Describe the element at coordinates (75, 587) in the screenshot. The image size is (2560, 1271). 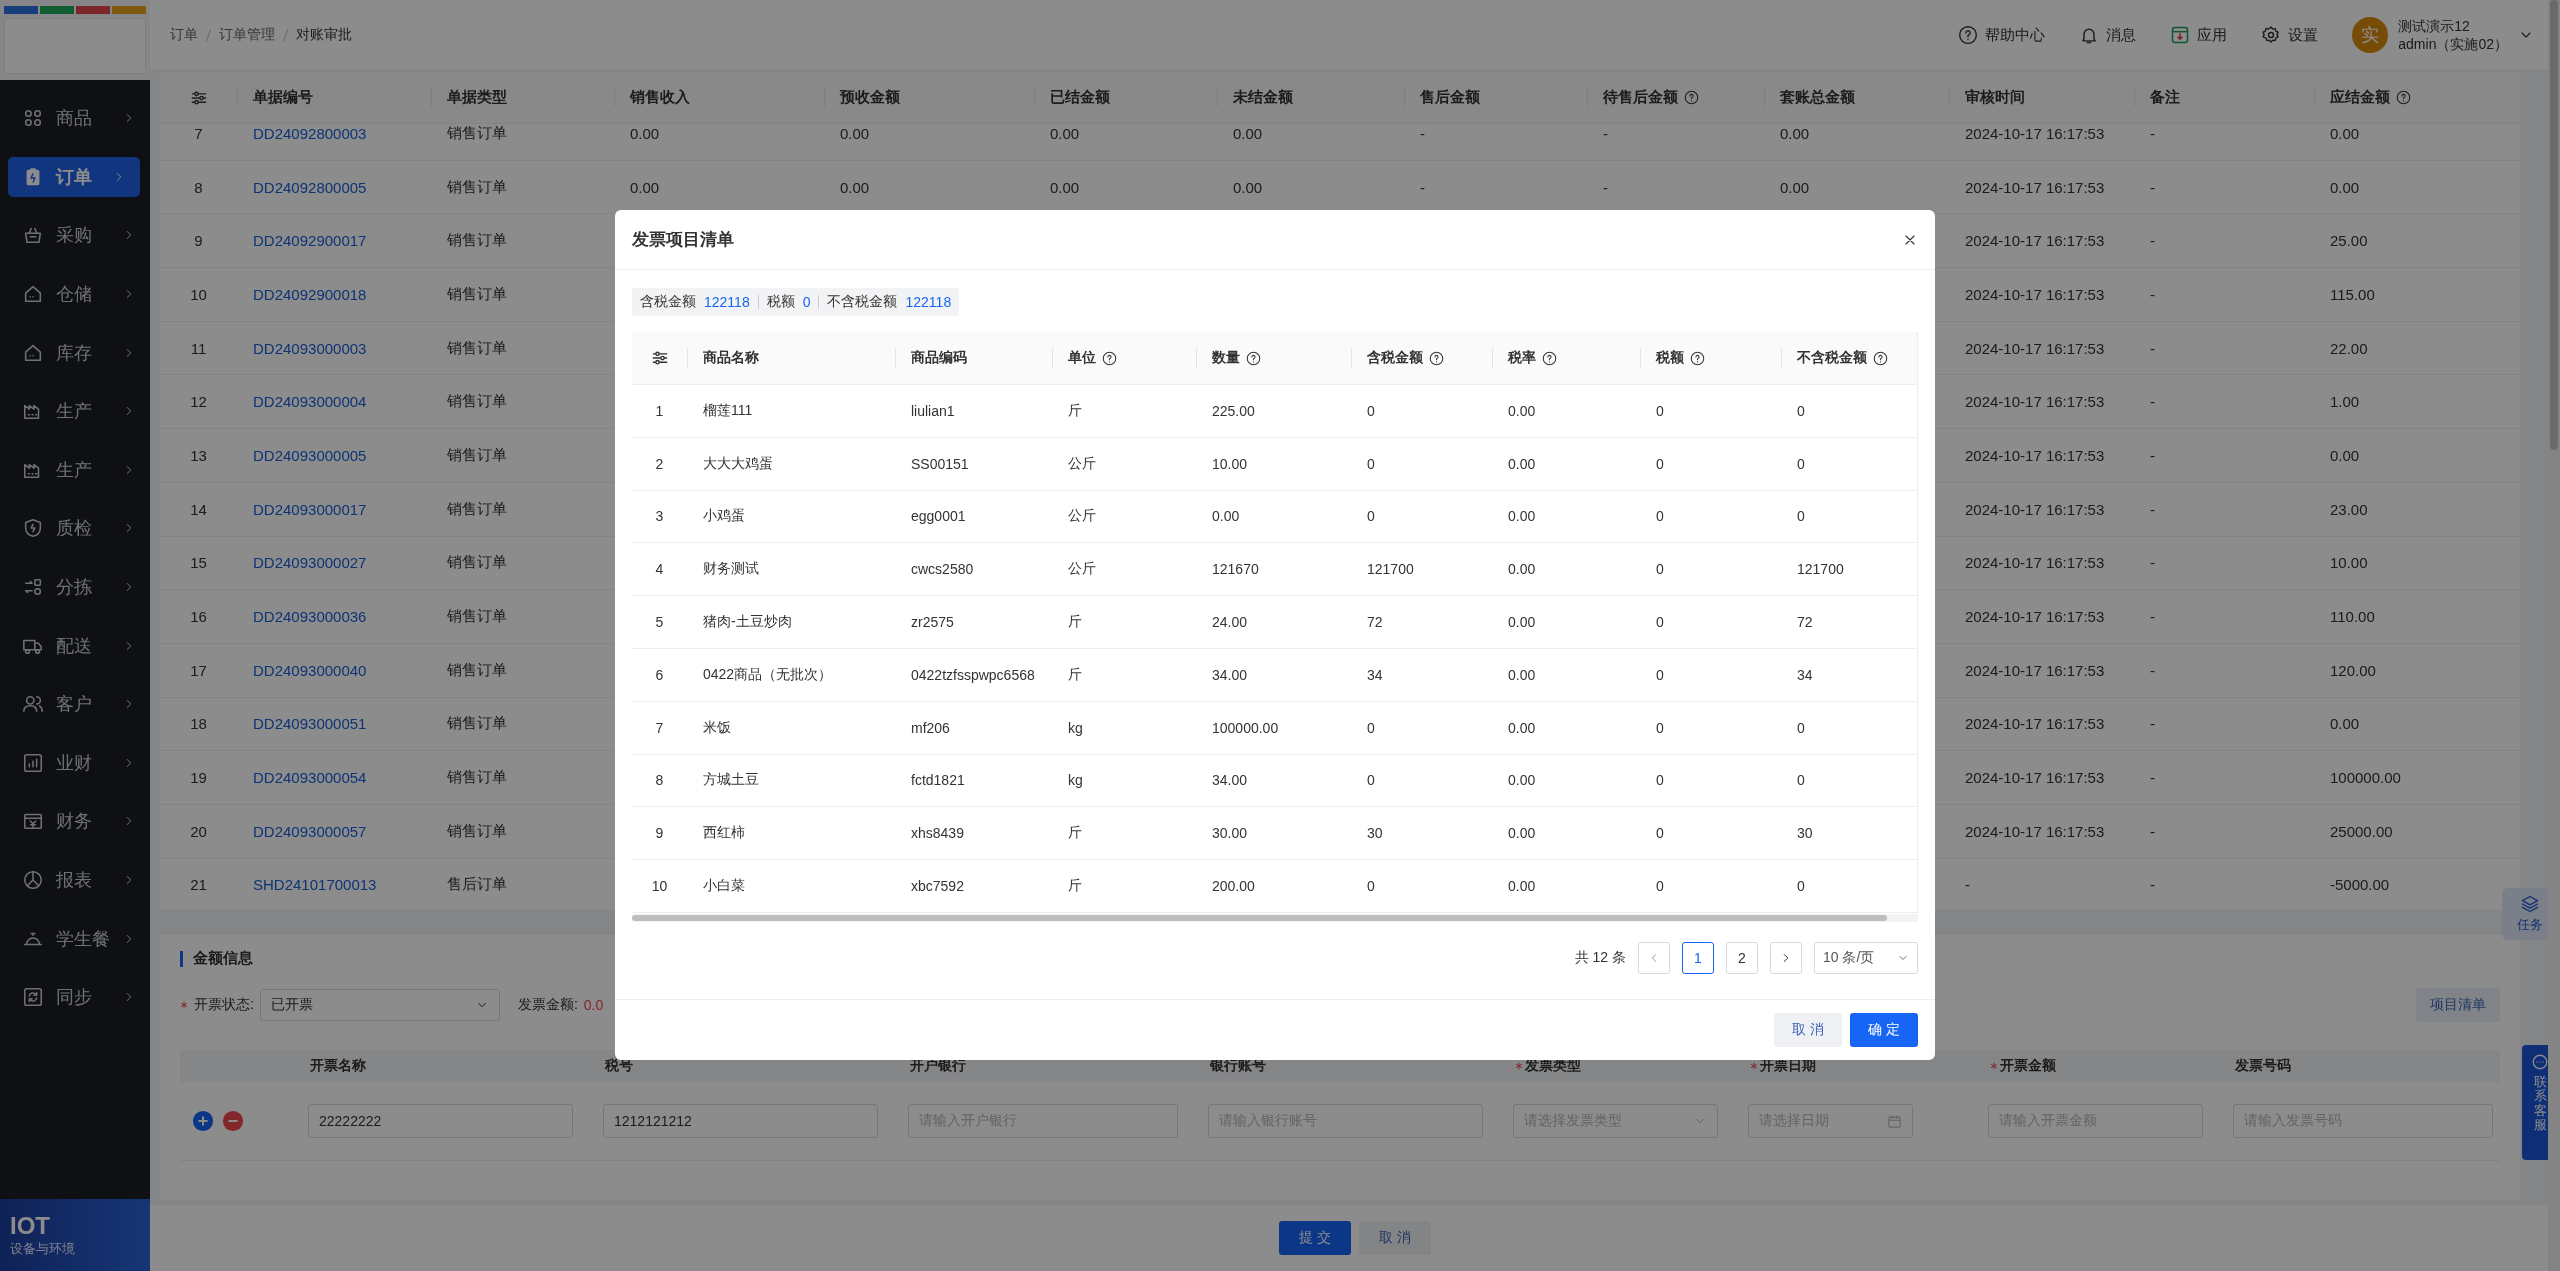
I see `sidebar-item: 分拣` at that location.